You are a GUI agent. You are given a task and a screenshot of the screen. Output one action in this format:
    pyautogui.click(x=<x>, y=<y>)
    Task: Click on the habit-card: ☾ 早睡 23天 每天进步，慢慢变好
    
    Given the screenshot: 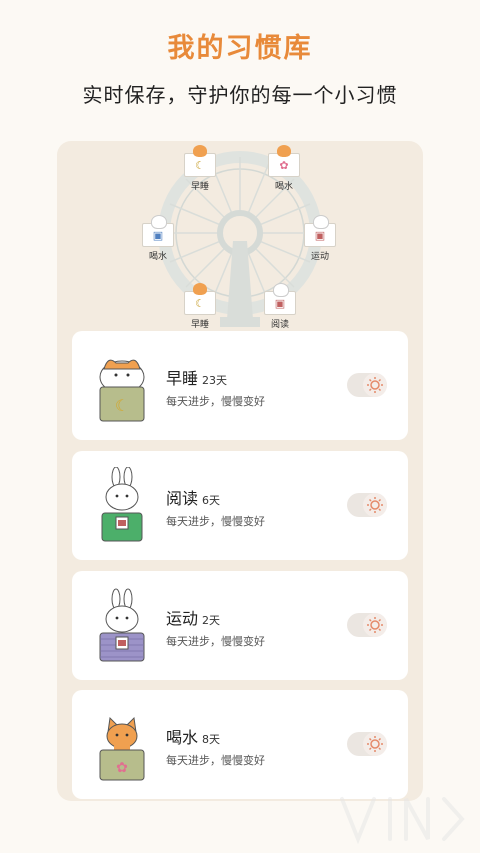 What is the action you would take?
    pyautogui.click(x=240, y=385)
    